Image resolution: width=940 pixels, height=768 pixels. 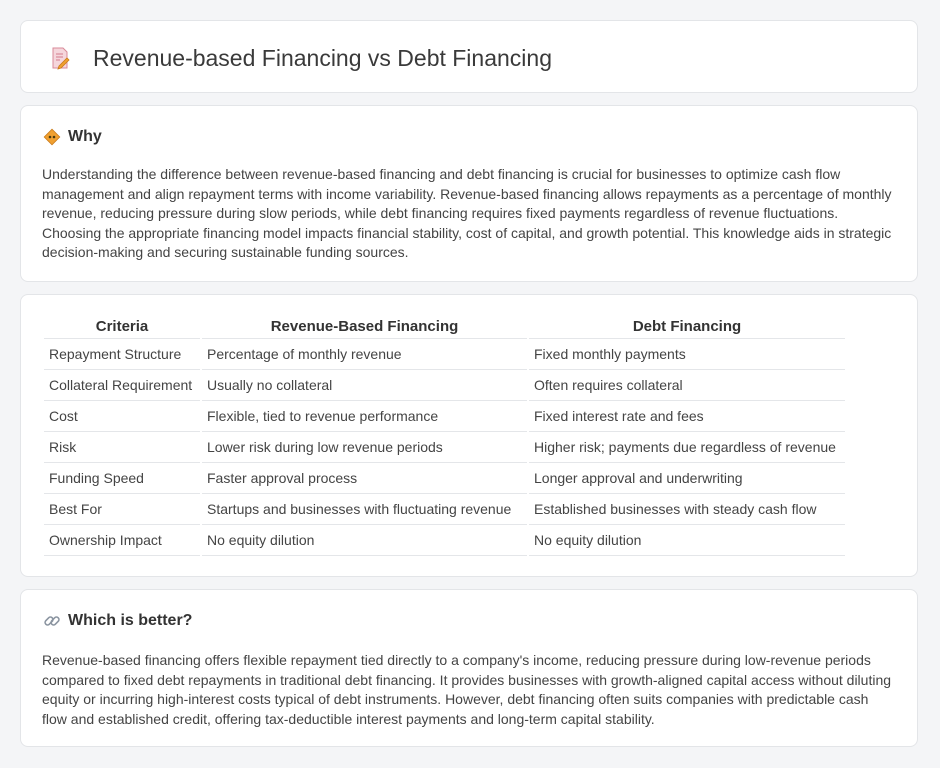 What do you see at coordinates (122, 509) in the screenshot?
I see `criteria-cell: Best For` at bounding box center [122, 509].